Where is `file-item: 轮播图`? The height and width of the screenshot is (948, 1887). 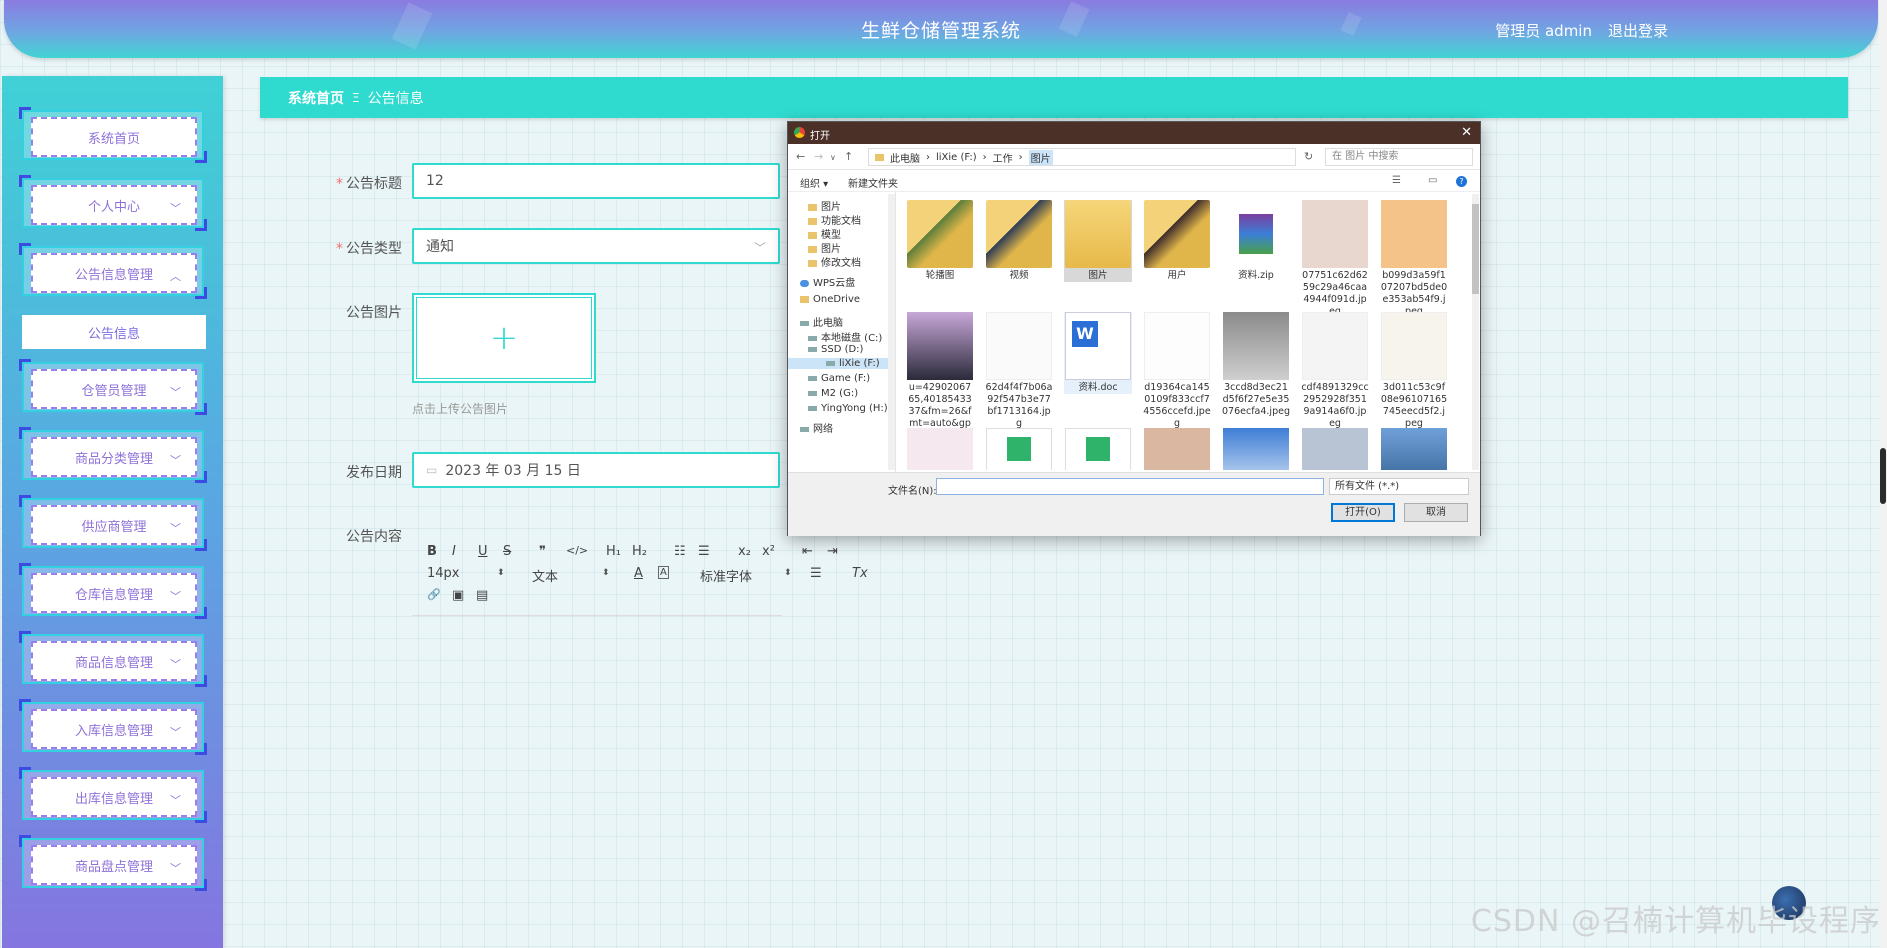 file-item: 轮播图 is located at coordinates (940, 241).